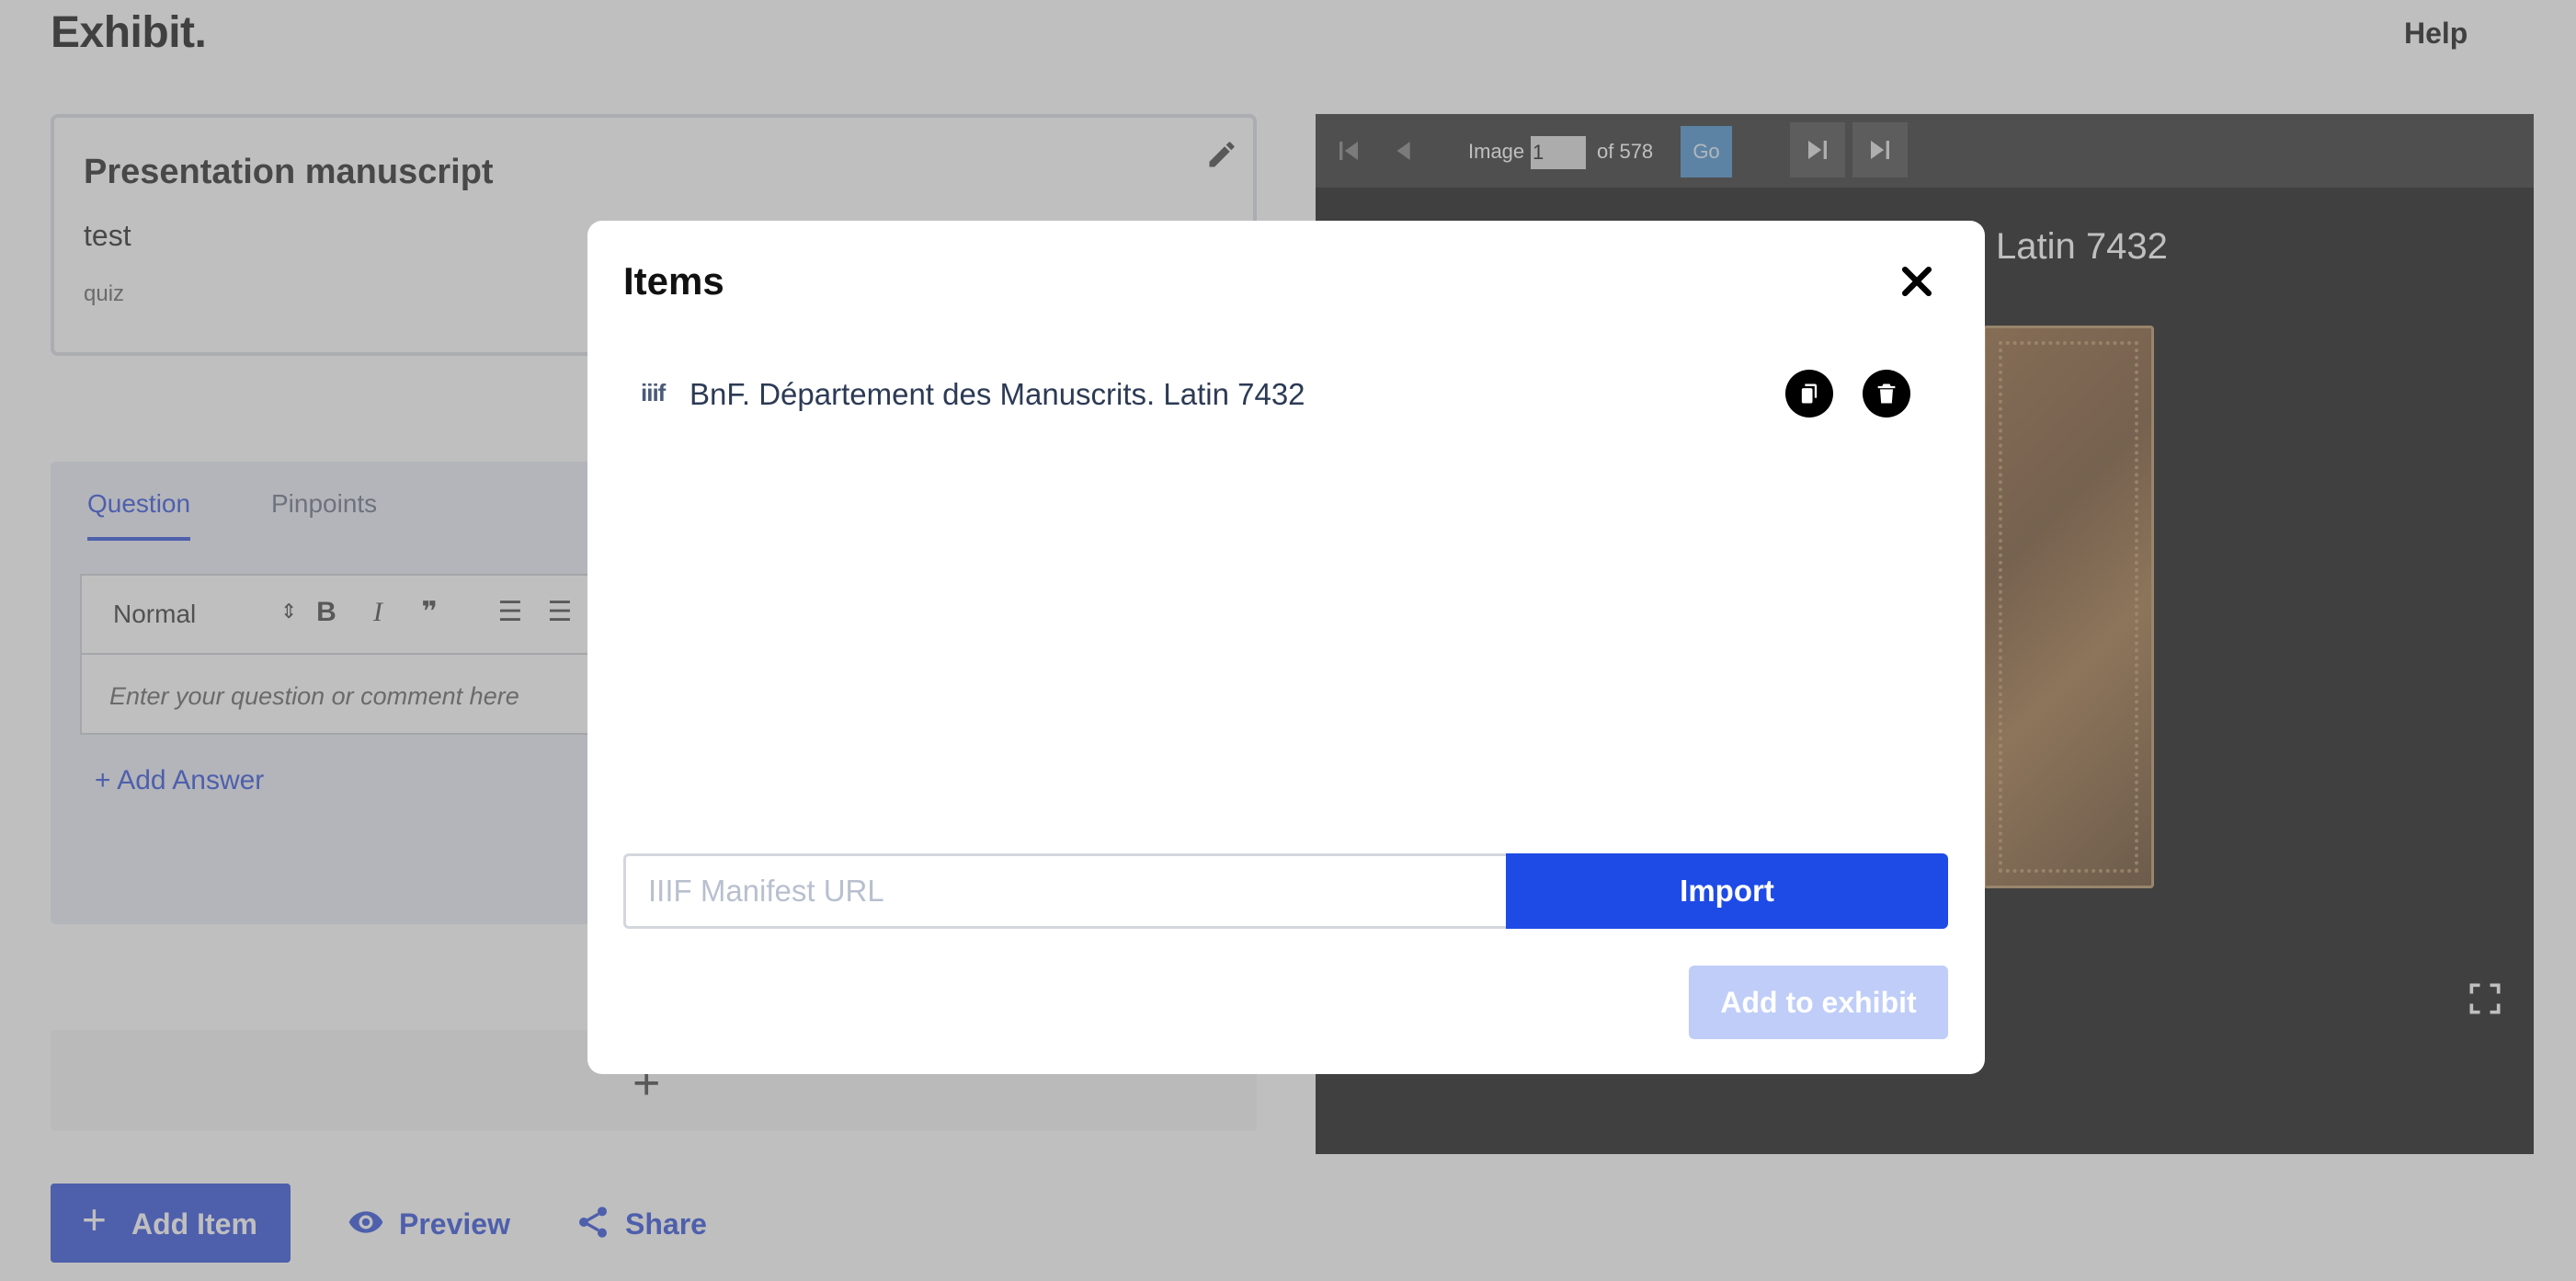  What do you see at coordinates (1818, 1002) in the screenshot?
I see `add-to-exhibit-button: Add to exhibit` at bounding box center [1818, 1002].